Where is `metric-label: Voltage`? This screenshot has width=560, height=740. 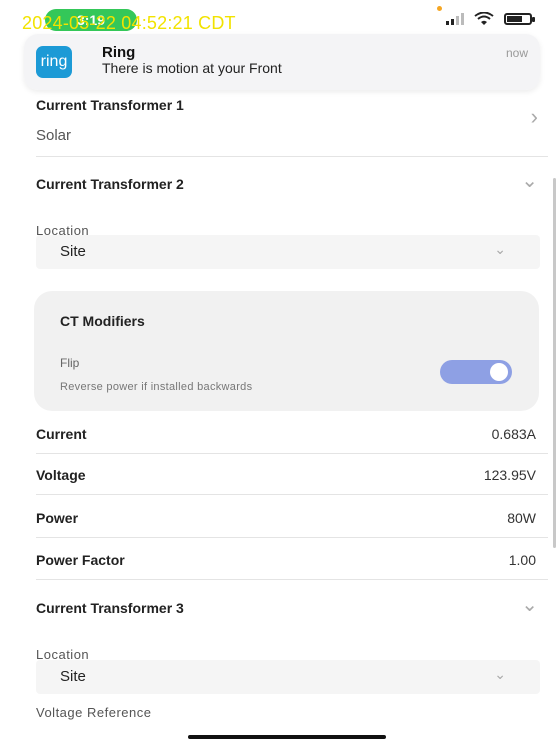 metric-label: Voltage is located at coordinates (61, 475).